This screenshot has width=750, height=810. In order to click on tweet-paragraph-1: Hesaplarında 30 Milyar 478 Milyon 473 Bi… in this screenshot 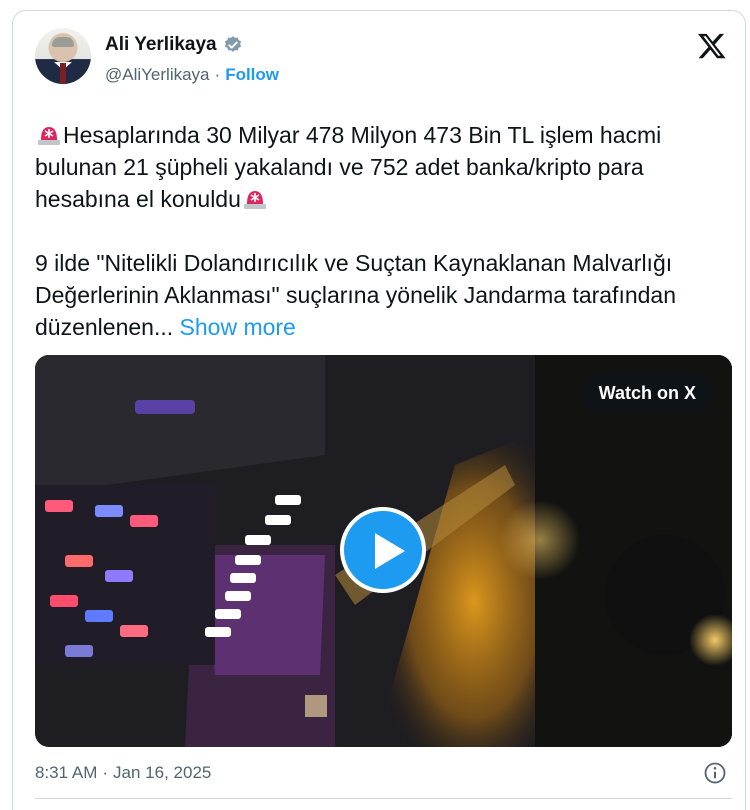, I will do `click(351, 167)`.